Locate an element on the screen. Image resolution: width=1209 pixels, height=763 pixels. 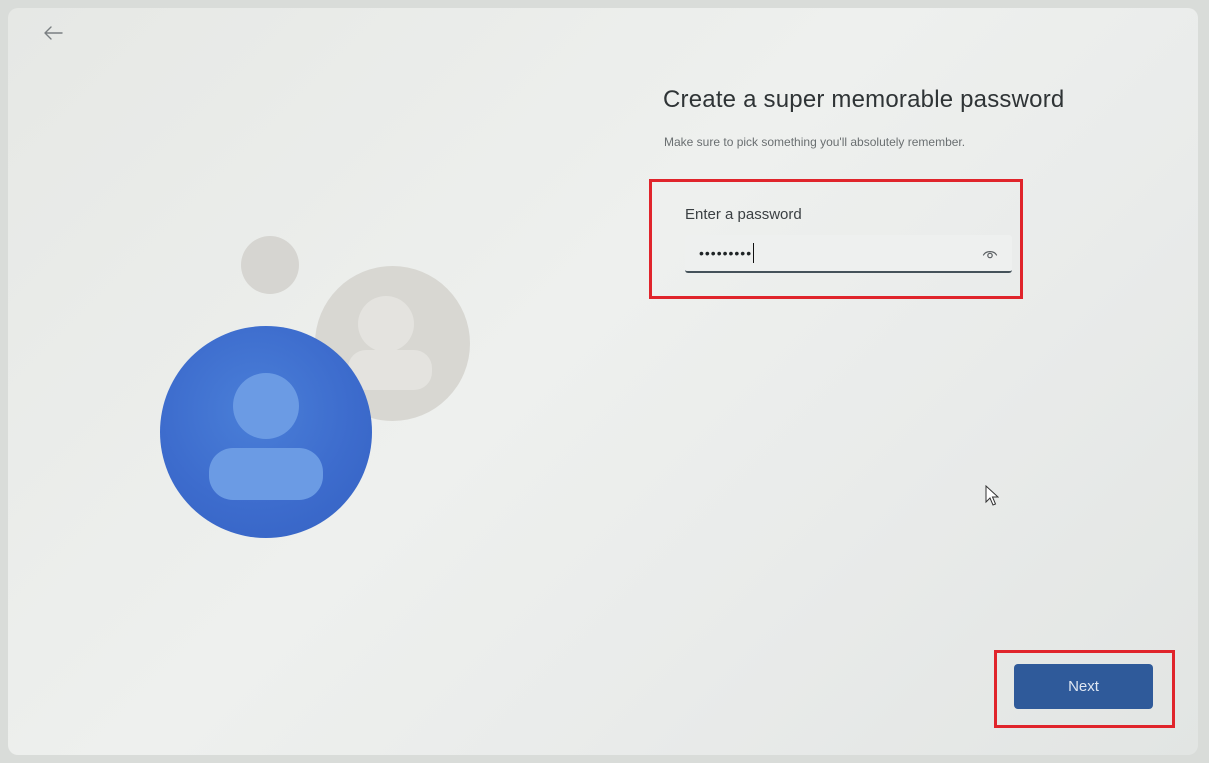
page-title: Create a super memorable password is located at coordinates (864, 99).